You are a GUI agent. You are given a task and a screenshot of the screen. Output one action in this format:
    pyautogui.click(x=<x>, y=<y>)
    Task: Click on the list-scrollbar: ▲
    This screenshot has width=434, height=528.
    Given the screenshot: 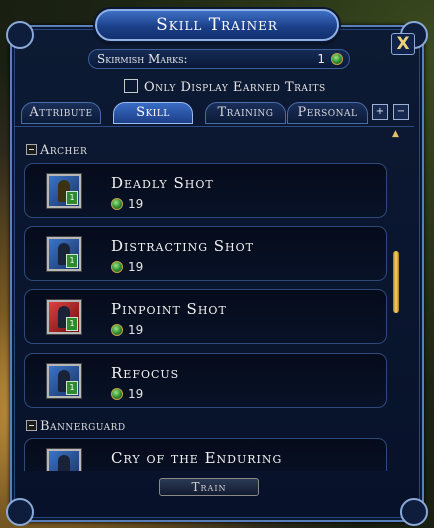 What is the action you would take?
    pyautogui.click(x=397, y=295)
    